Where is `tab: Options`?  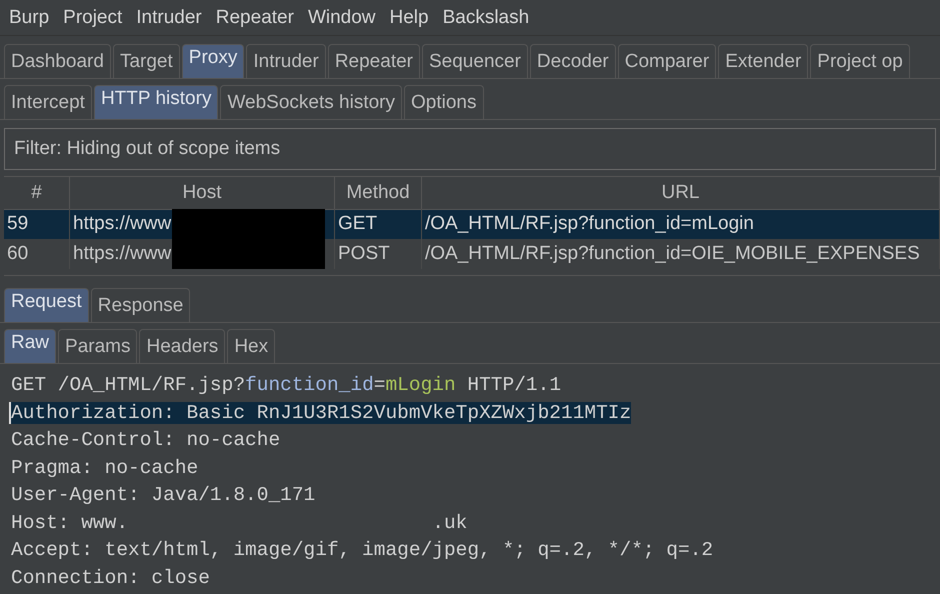 tab: Options is located at coordinates (444, 102).